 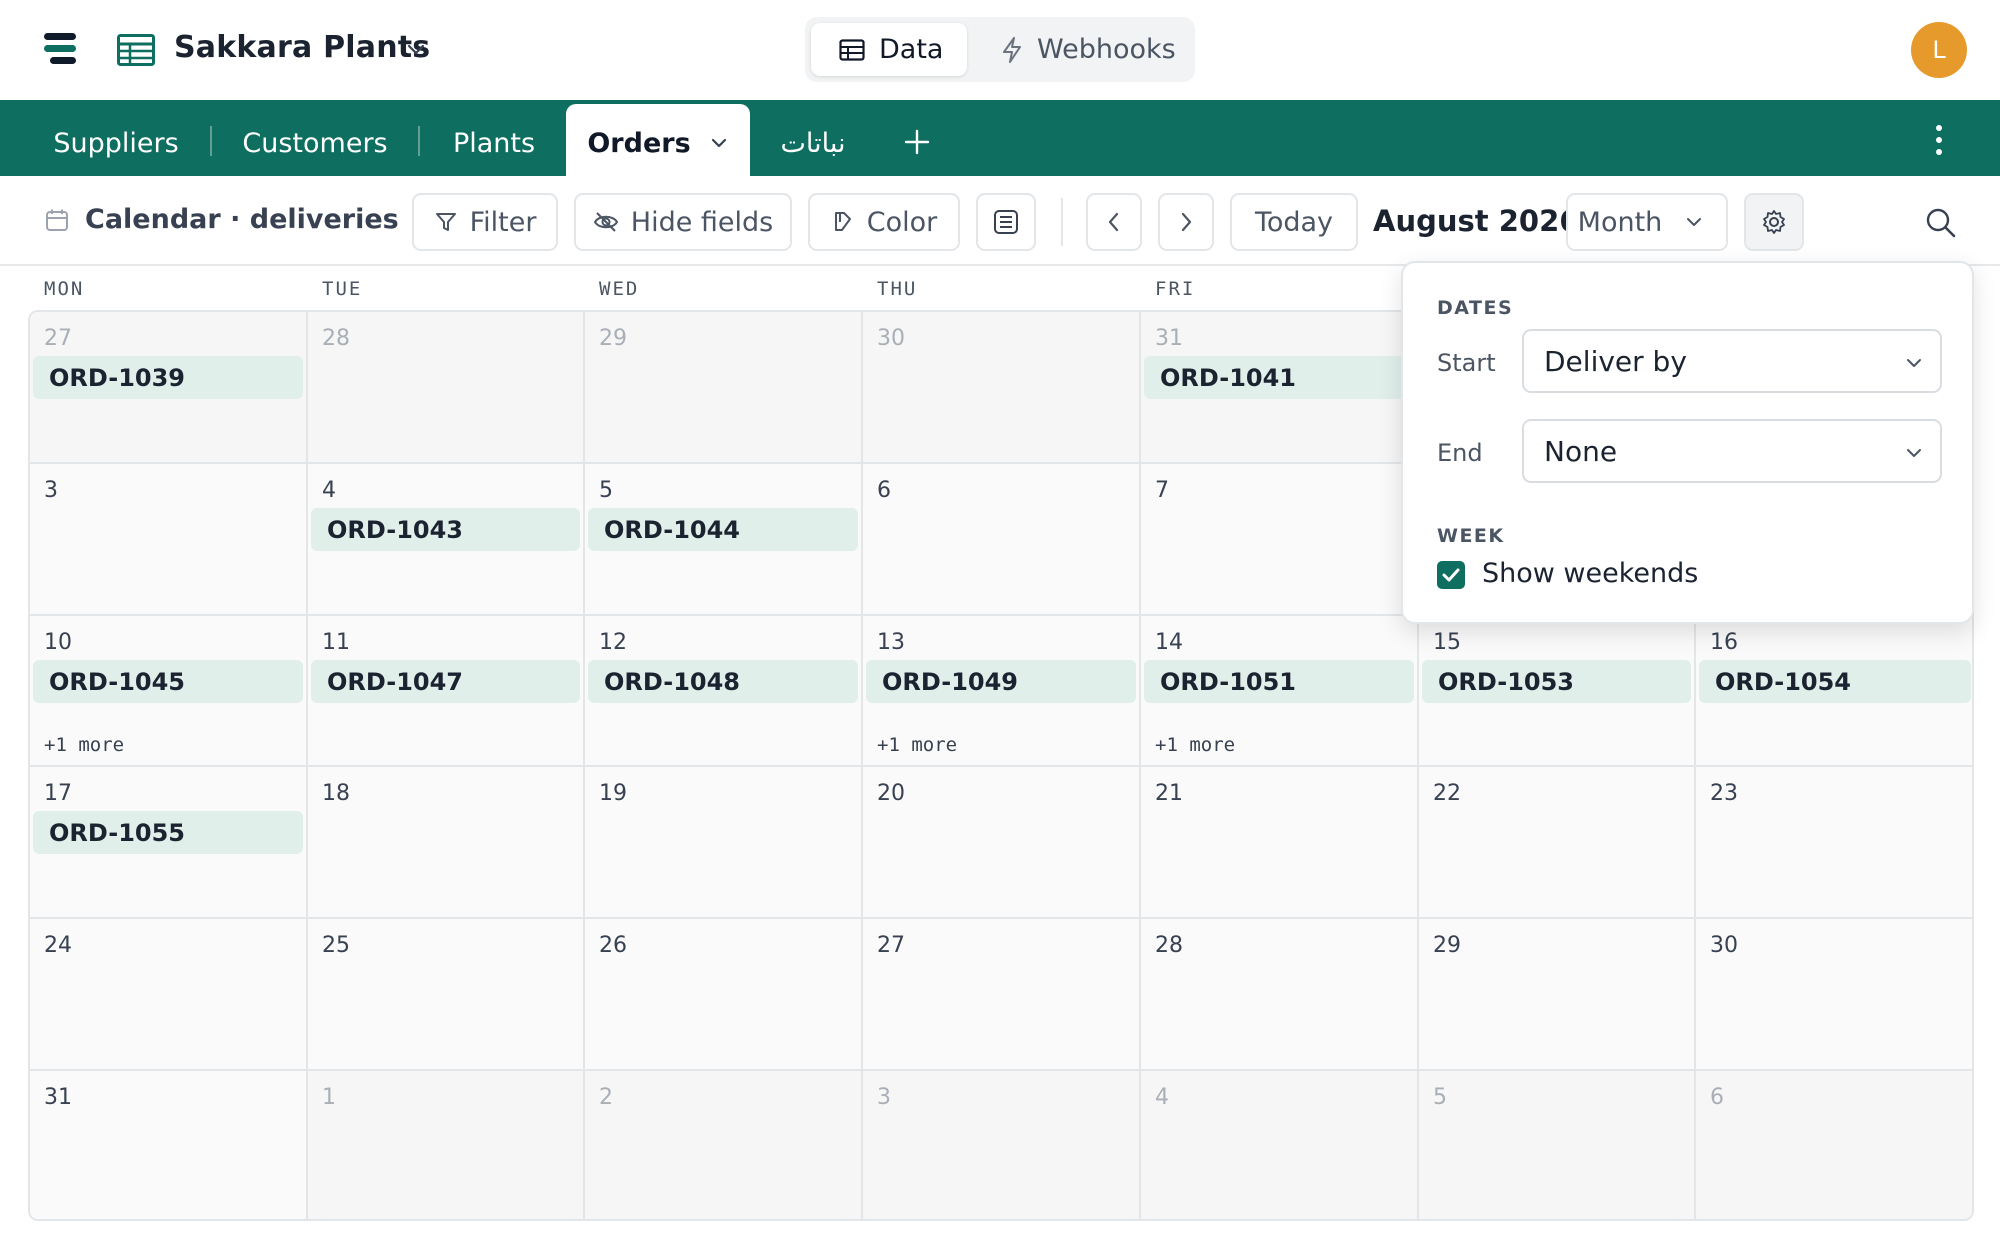 What do you see at coordinates (1006, 222) in the screenshot?
I see `row-height-button` at bounding box center [1006, 222].